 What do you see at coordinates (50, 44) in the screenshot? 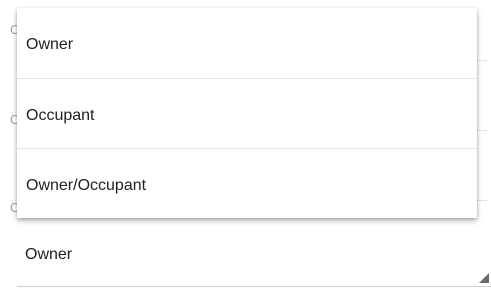
I see `menu-item-label: Owner` at bounding box center [50, 44].